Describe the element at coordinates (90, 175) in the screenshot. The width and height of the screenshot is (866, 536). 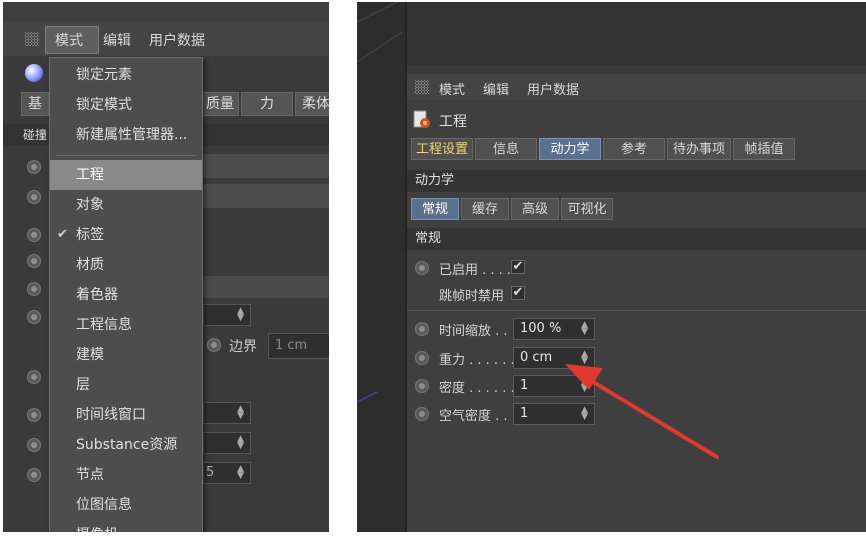
I see `menu-item-label: 工程` at that location.